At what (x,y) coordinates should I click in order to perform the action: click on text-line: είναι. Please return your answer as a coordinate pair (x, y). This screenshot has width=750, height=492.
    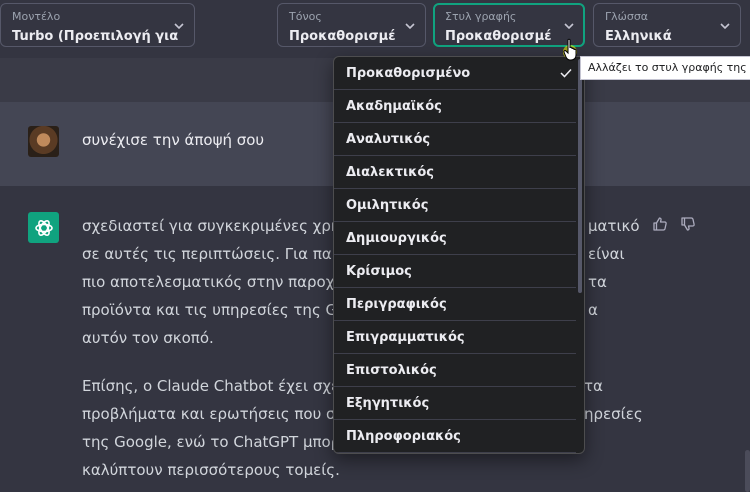
    Looking at the image, I should click on (606, 254).